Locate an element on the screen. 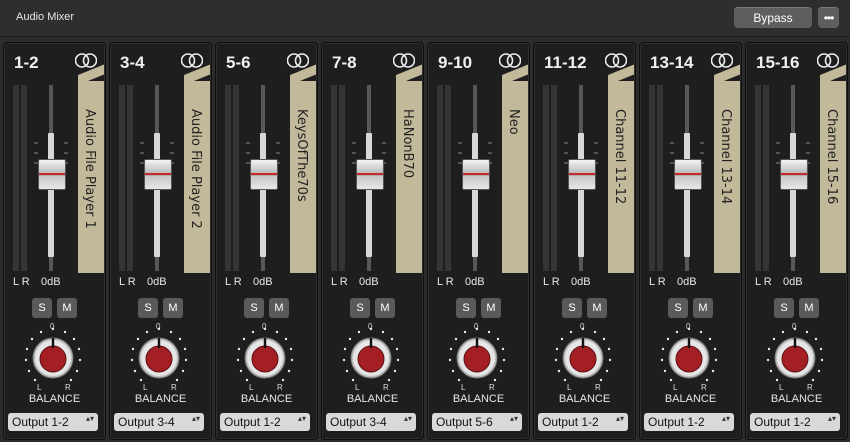  more-options-button: ••• is located at coordinates (828, 17).